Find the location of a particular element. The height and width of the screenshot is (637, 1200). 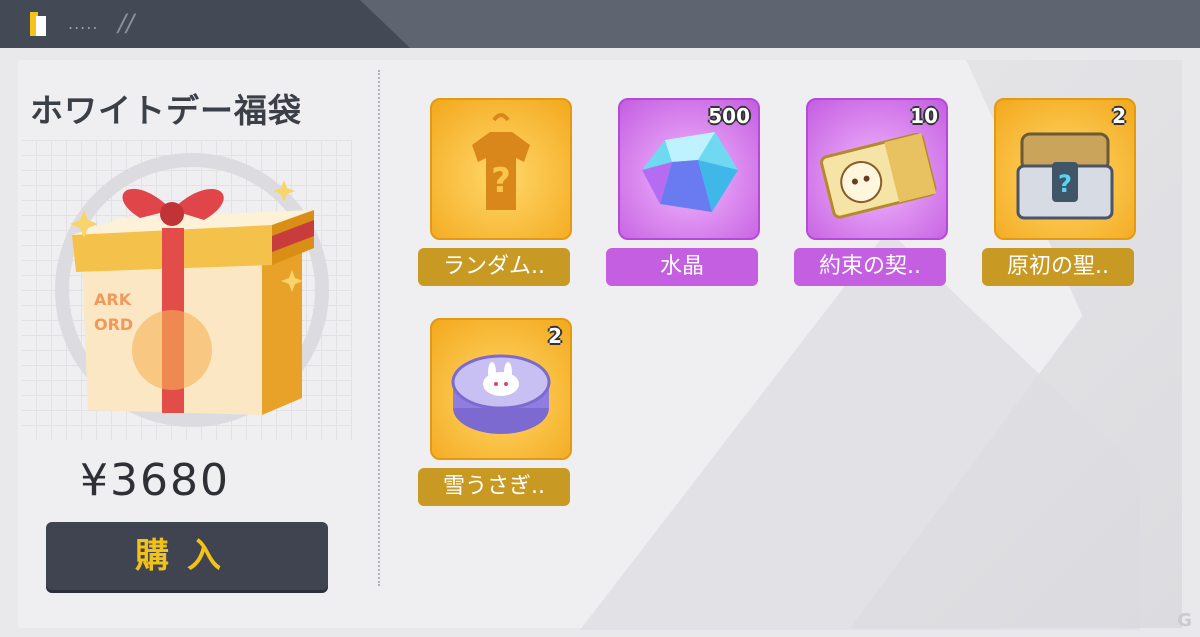

item-label: 約束の契.. is located at coordinates (870, 267).